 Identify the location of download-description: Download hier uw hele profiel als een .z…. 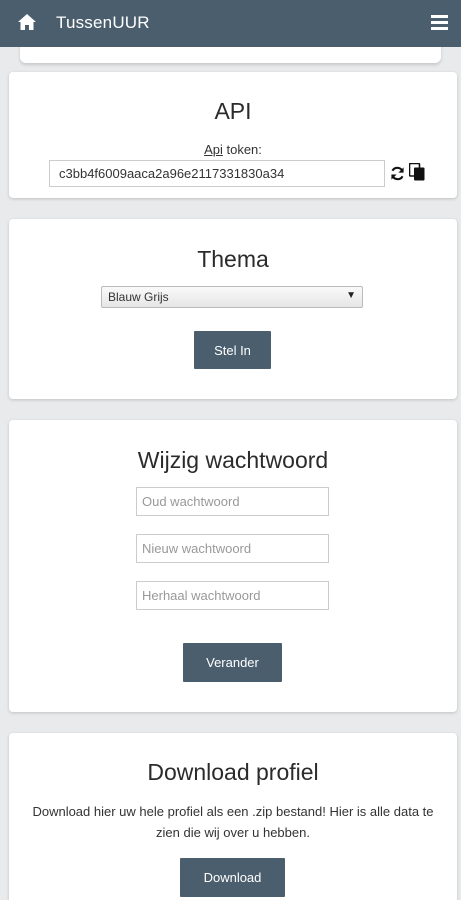
(233, 822).